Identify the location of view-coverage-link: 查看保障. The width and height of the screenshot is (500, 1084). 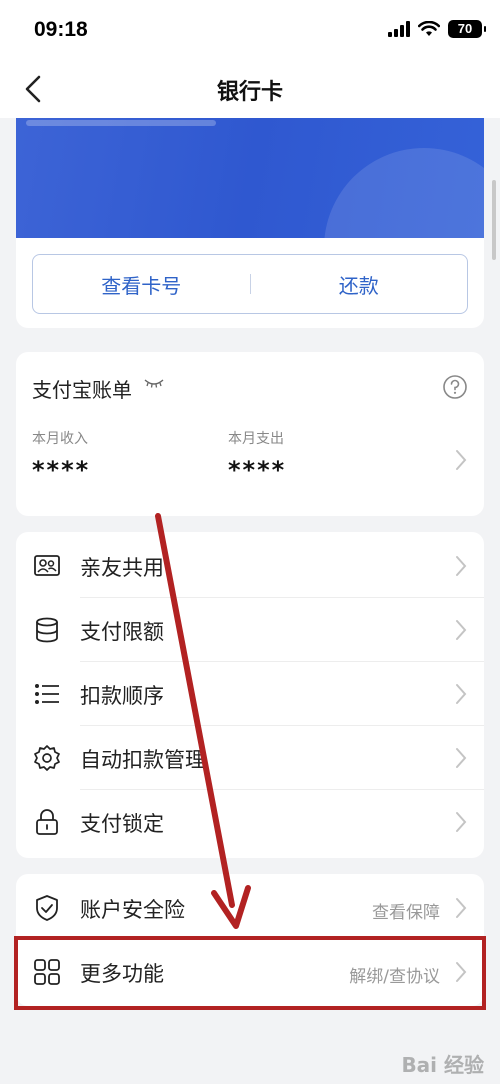
(406, 910).